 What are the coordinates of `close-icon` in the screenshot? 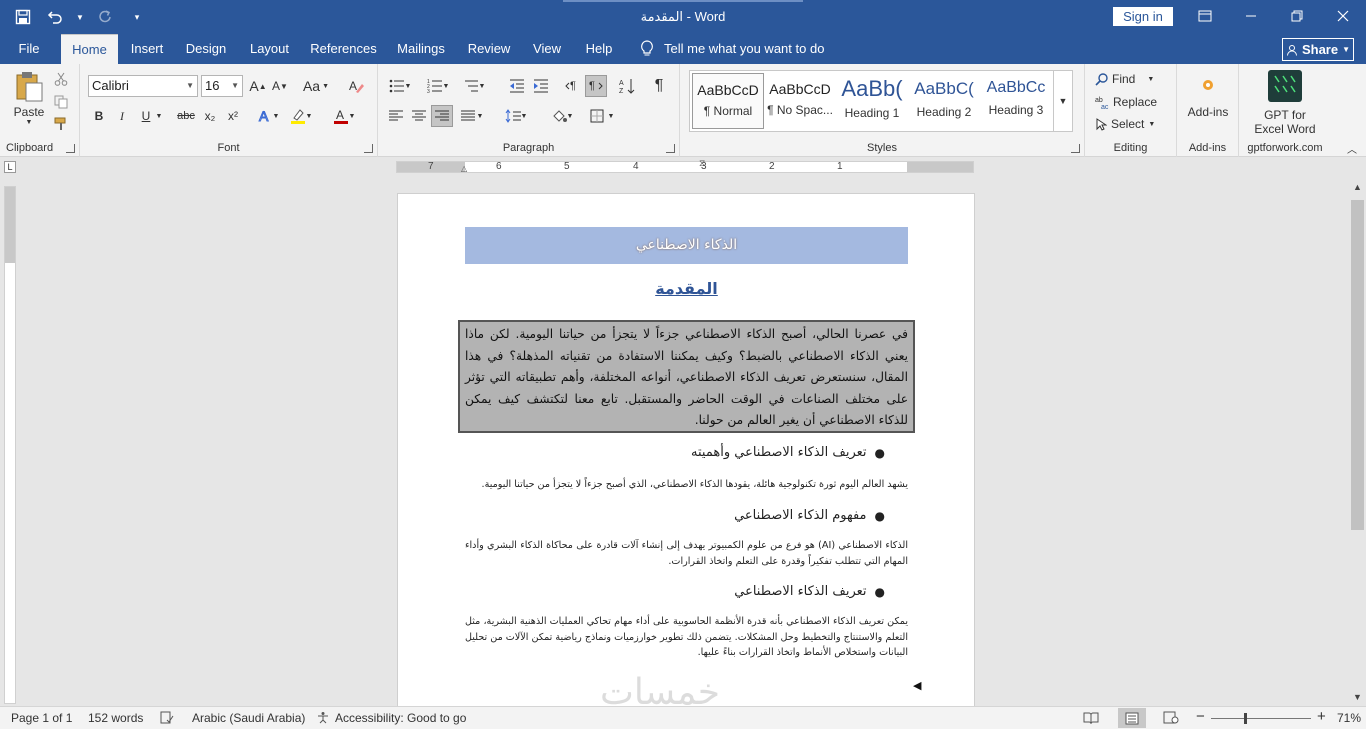 It's located at (1343, 16).